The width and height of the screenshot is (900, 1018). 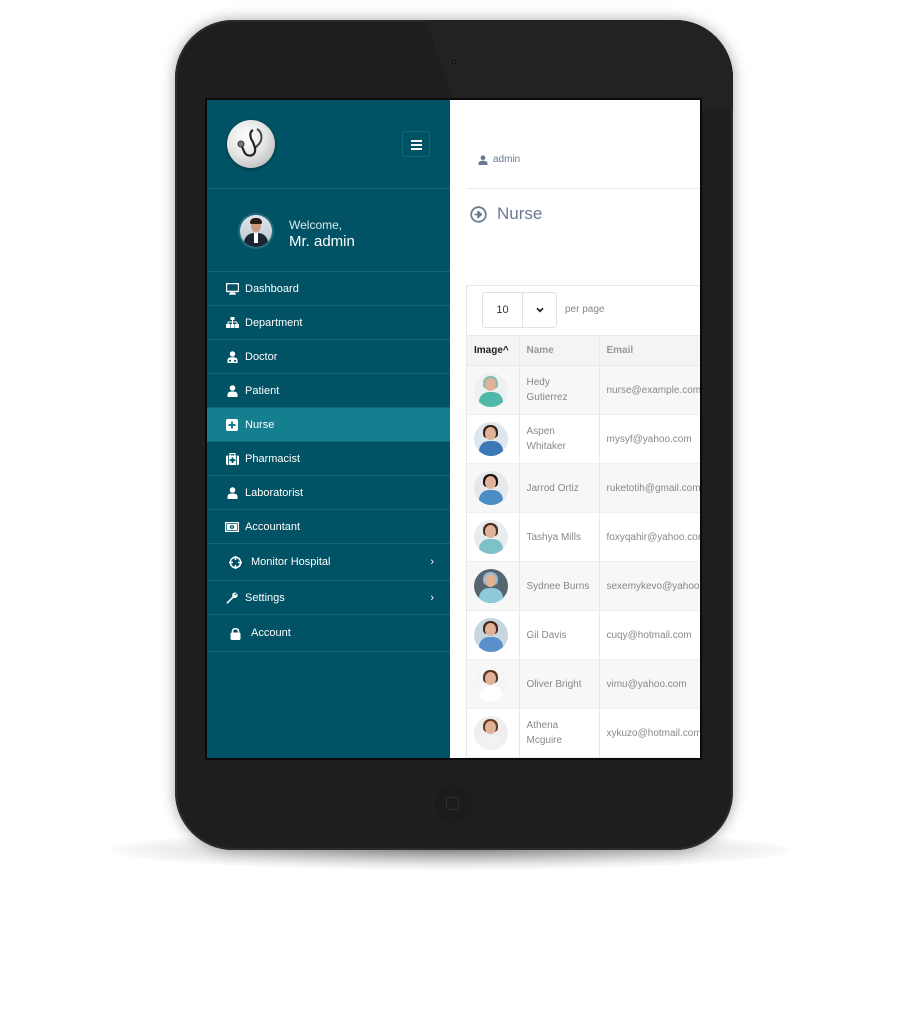 I want to click on sidebar-item-label: Settings, so click(x=265, y=597).